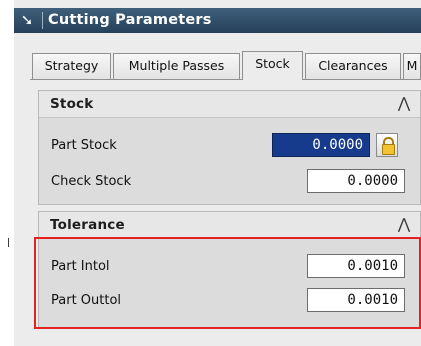 The width and height of the screenshot is (421, 346). Describe the element at coordinates (225, 79) in the screenshot. I see `tab-baseline` at that location.